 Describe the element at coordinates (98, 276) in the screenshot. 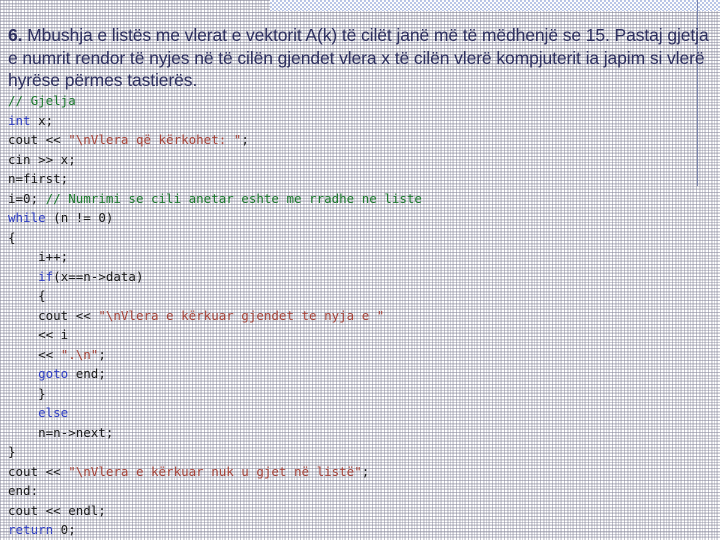

I see `code-token: (x==n->data)` at that location.